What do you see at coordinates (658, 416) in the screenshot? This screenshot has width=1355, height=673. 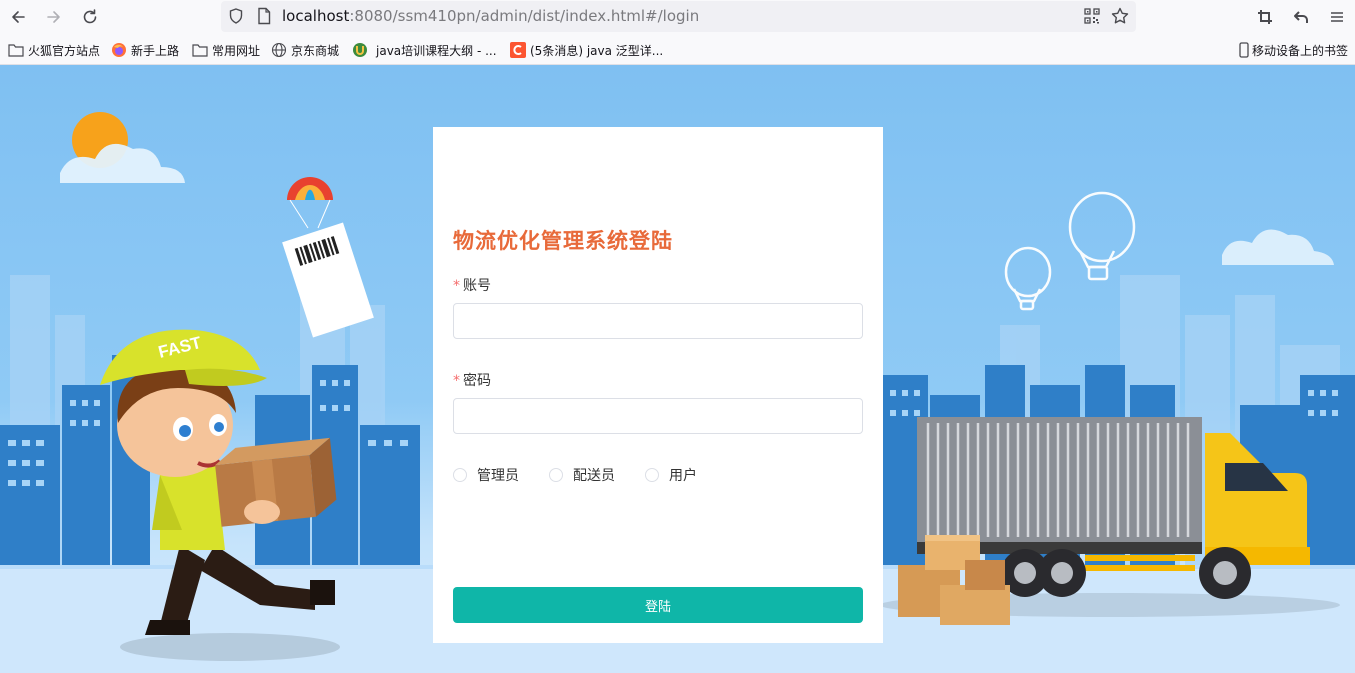 I see `password-input` at bounding box center [658, 416].